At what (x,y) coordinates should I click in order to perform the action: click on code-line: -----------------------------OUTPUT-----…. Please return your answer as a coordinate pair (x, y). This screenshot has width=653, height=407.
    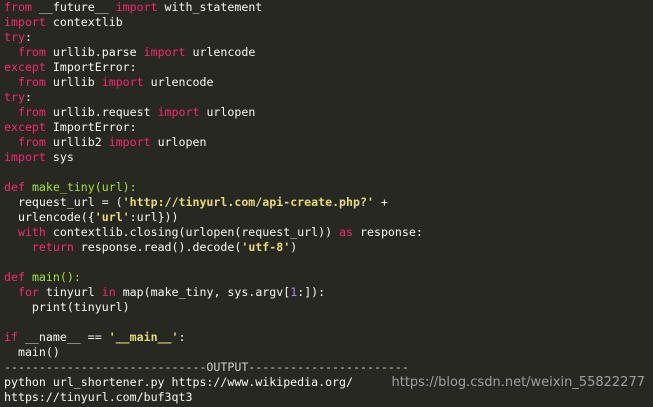
    Looking at the image, I should click on (326, 367).